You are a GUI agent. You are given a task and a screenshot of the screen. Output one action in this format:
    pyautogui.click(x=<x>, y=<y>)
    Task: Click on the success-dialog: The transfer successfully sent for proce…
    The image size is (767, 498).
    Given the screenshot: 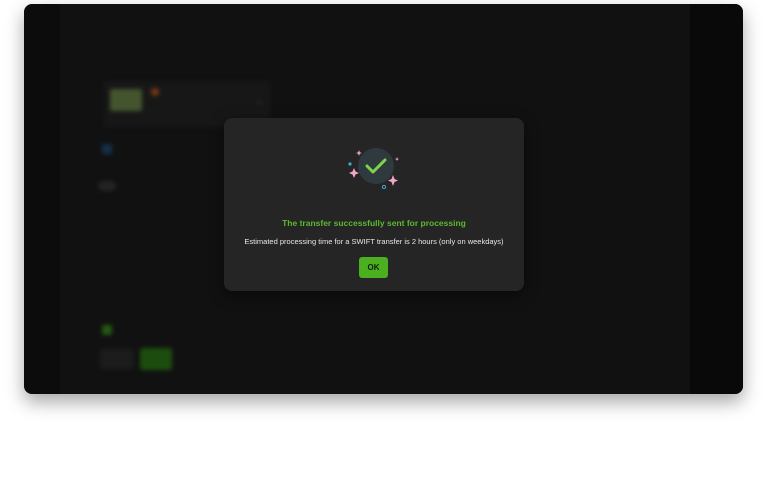 What is the action you would take?
    pyautogui.click(x=374, y=204)
    